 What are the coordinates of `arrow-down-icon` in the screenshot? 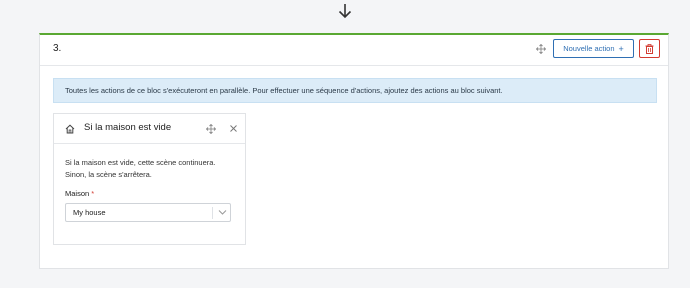 It's located at (345, 11).